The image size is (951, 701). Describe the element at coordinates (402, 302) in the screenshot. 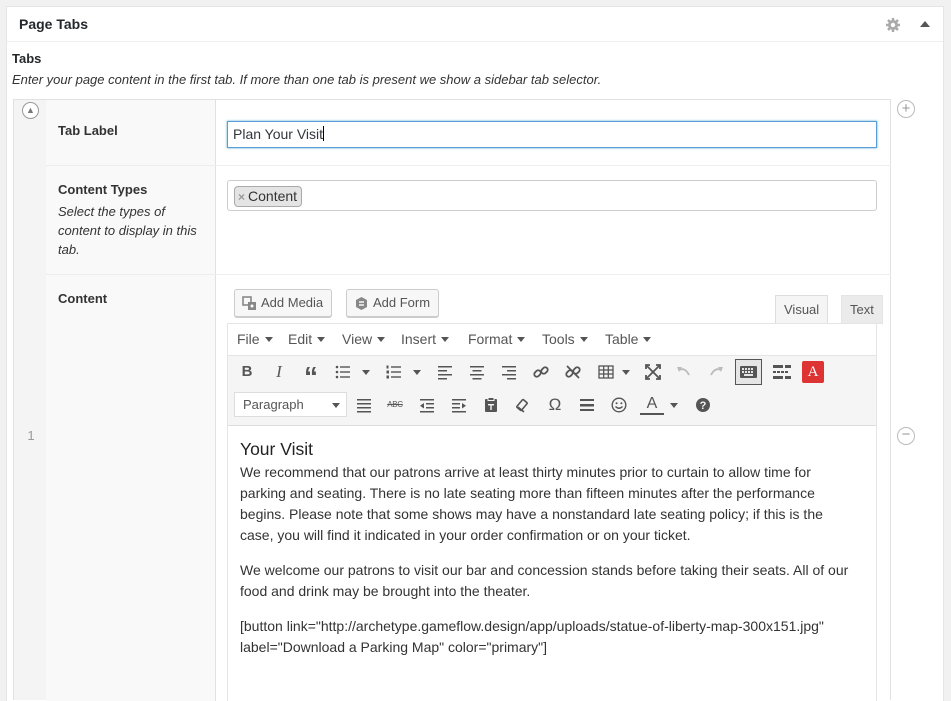

I see `add-form-label: Add Form` at that location.